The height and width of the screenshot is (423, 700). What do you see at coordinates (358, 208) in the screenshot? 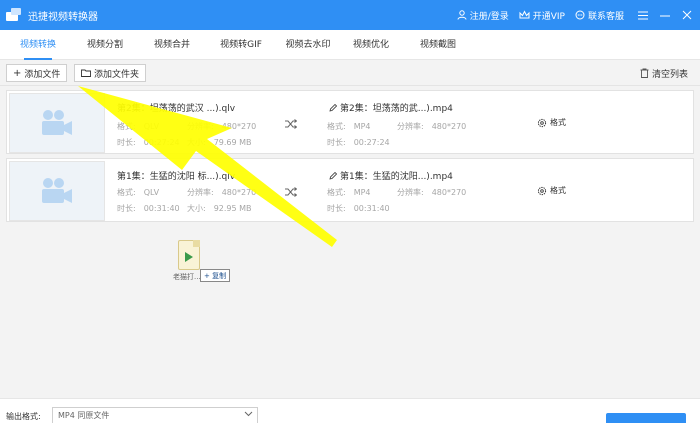
I see `target-duration: 时长: 00:31:40` at bounding box center [358, 208].